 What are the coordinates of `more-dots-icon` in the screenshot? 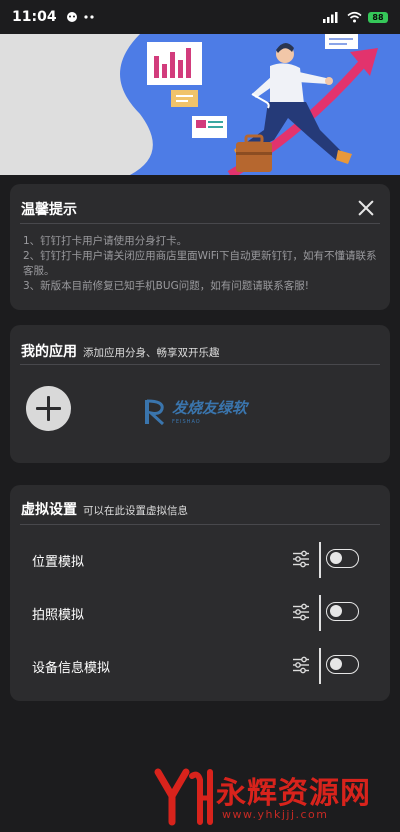 It's located at (88, 17).